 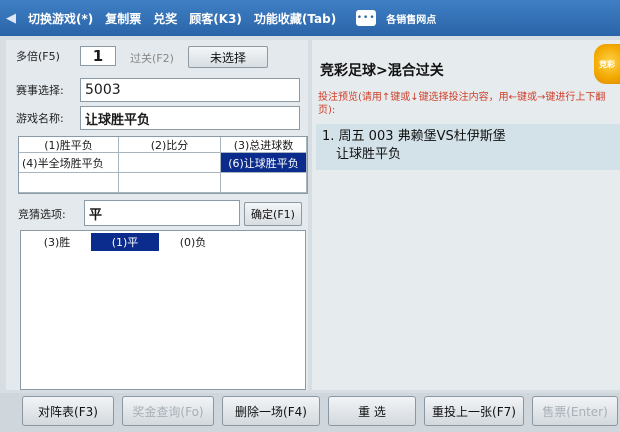 What do you see at coordinates (170, 145) in the screenshot?
I see `play-type-score: (2)比分` at bounding box center [170, 145].